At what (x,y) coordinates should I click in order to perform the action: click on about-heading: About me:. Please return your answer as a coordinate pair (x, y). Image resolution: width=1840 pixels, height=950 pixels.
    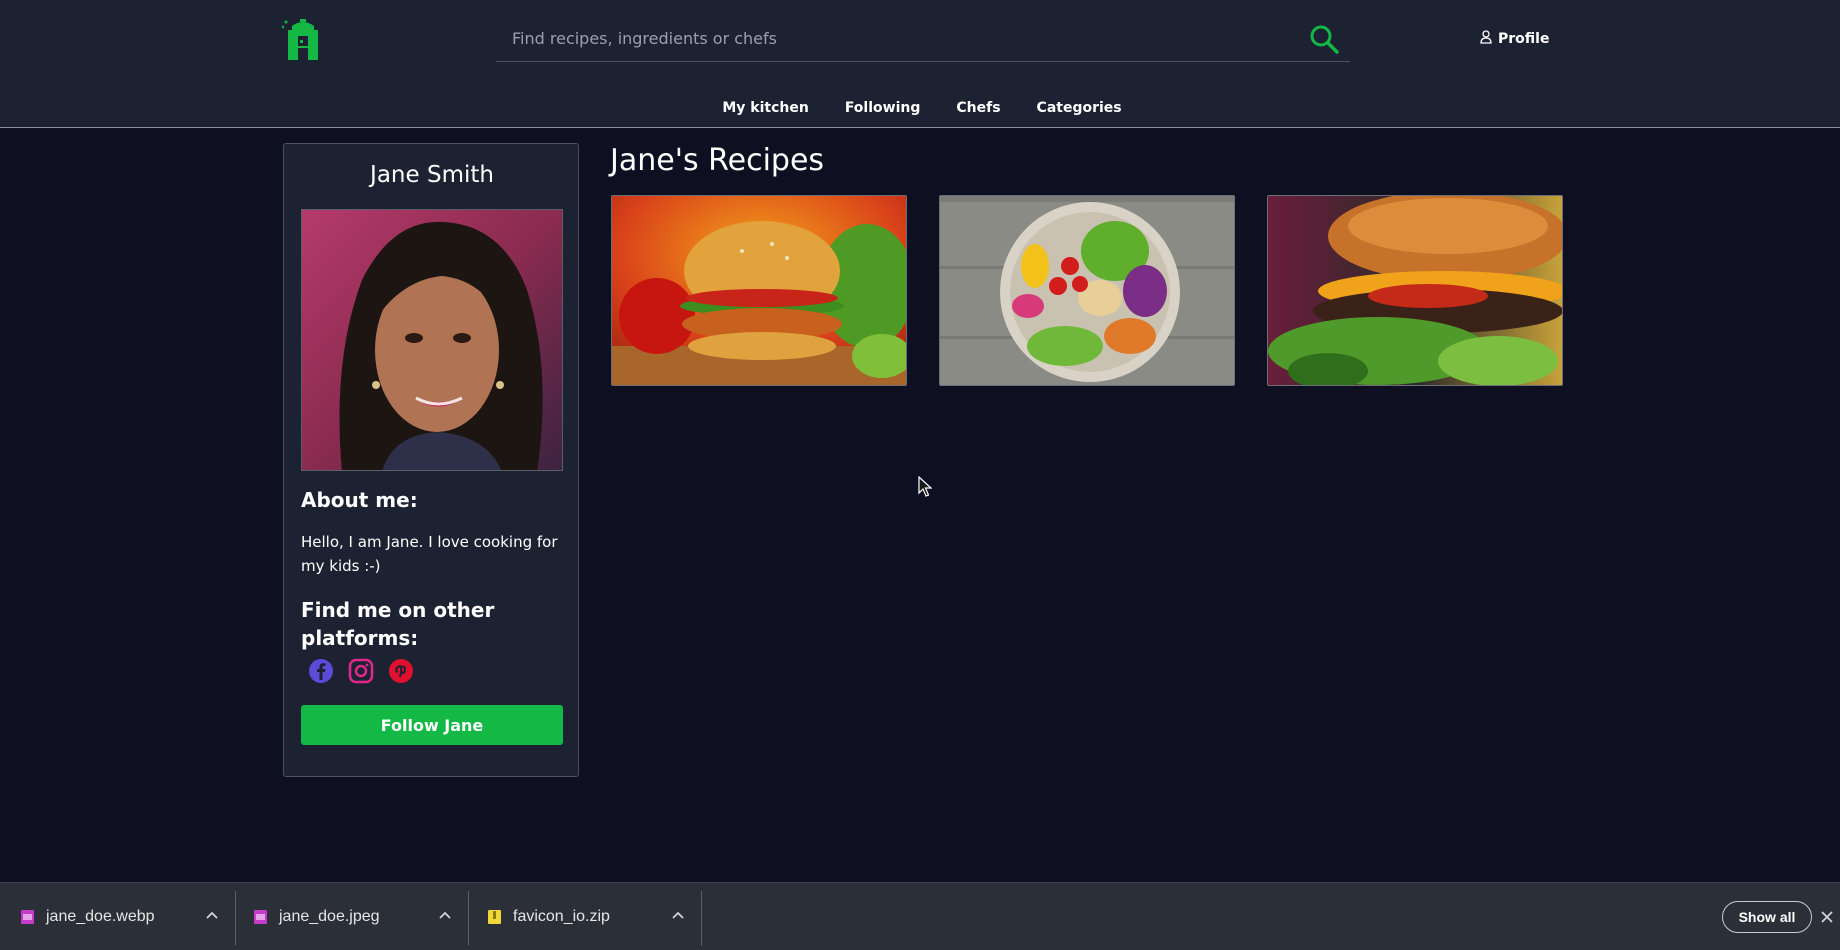
    Looking at the image, I should click on (359, 500).